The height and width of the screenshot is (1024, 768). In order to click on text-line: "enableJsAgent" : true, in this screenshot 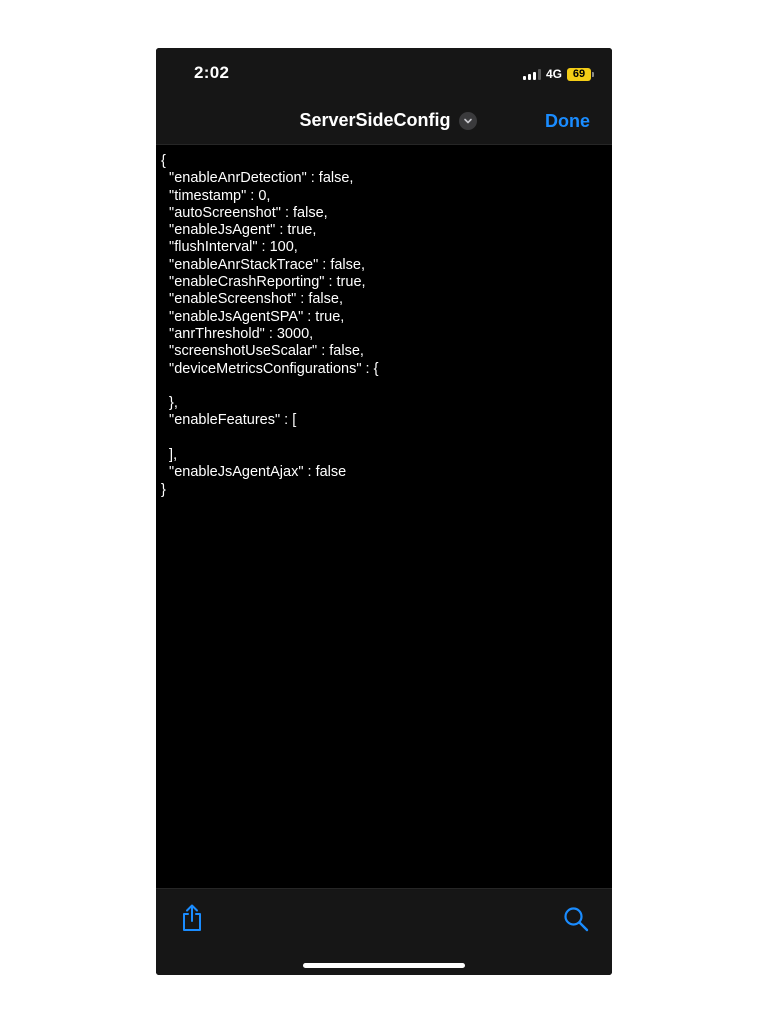, I will do `click(239, 230)`.